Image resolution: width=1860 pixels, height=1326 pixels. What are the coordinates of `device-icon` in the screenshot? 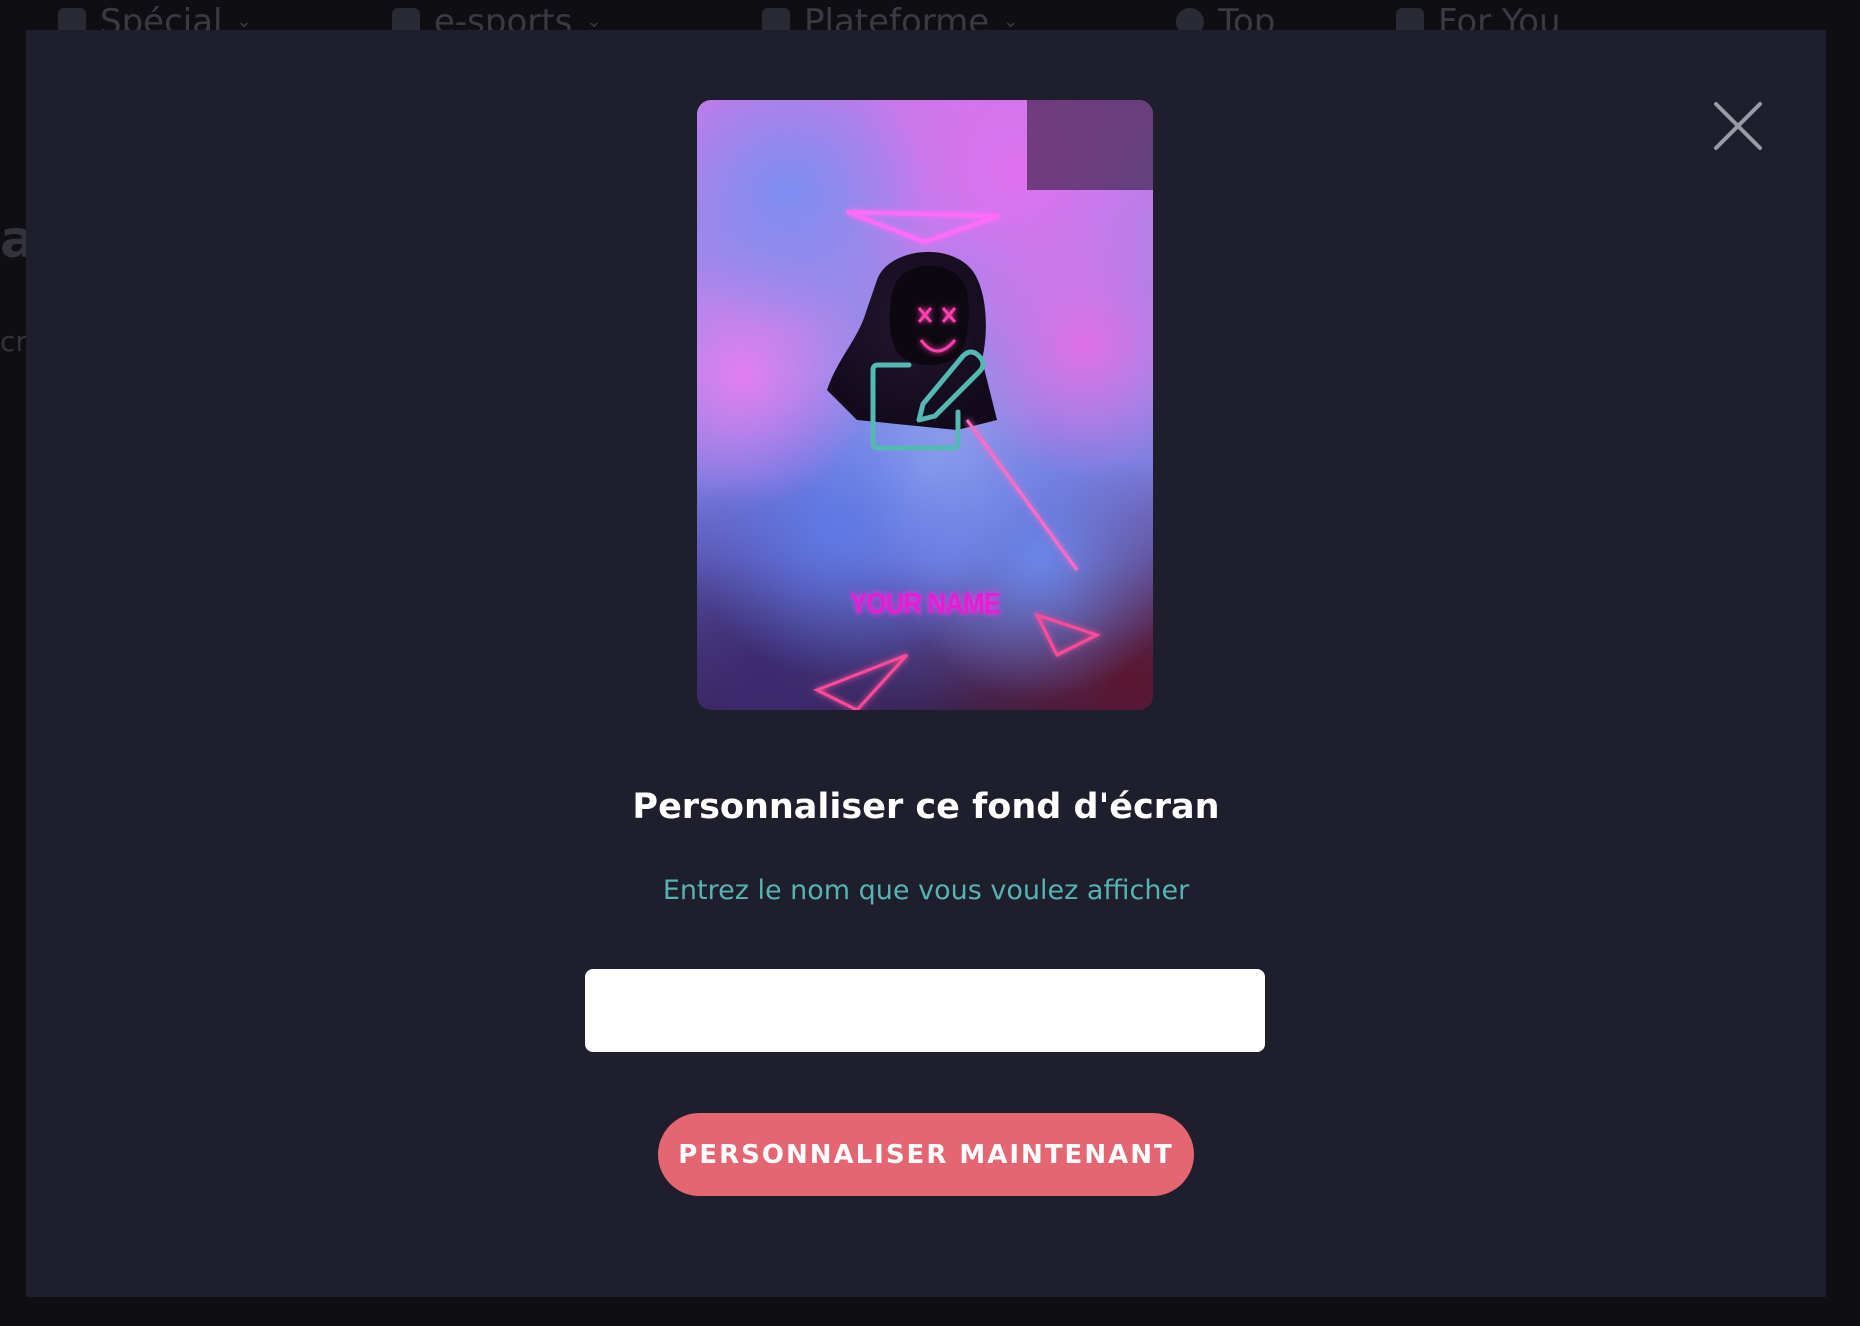 It's located at (776, 19).